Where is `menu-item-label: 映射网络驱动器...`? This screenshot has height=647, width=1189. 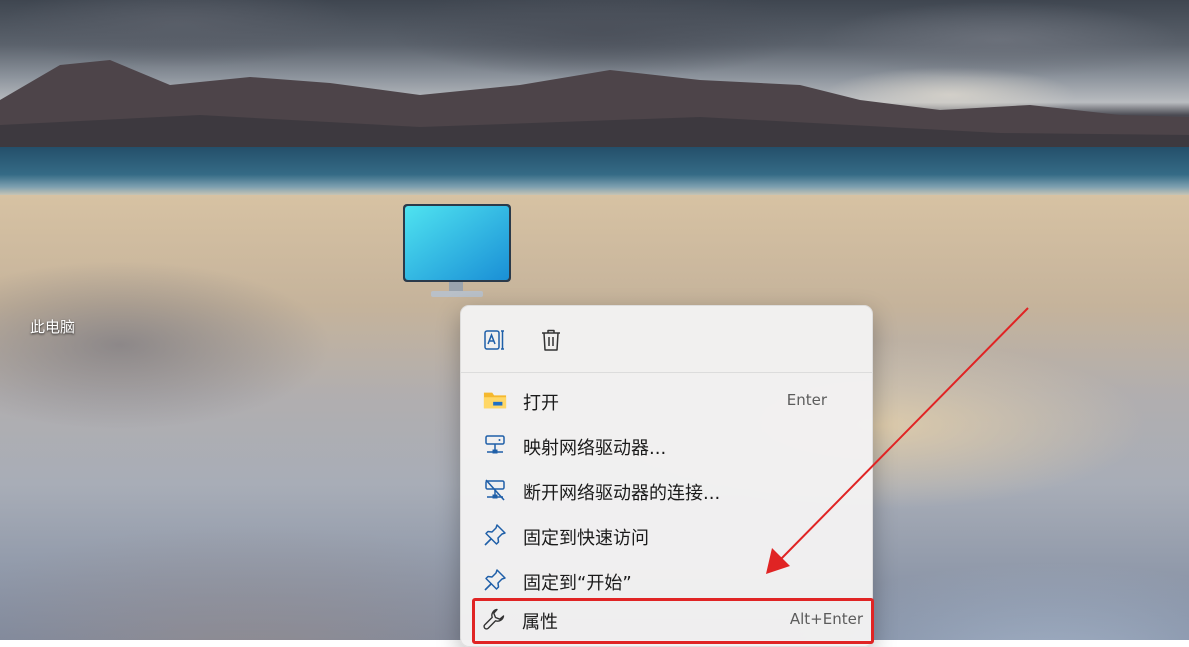 menu-item-label: 映射网络驱动器... is located at coordinates (595, 448).